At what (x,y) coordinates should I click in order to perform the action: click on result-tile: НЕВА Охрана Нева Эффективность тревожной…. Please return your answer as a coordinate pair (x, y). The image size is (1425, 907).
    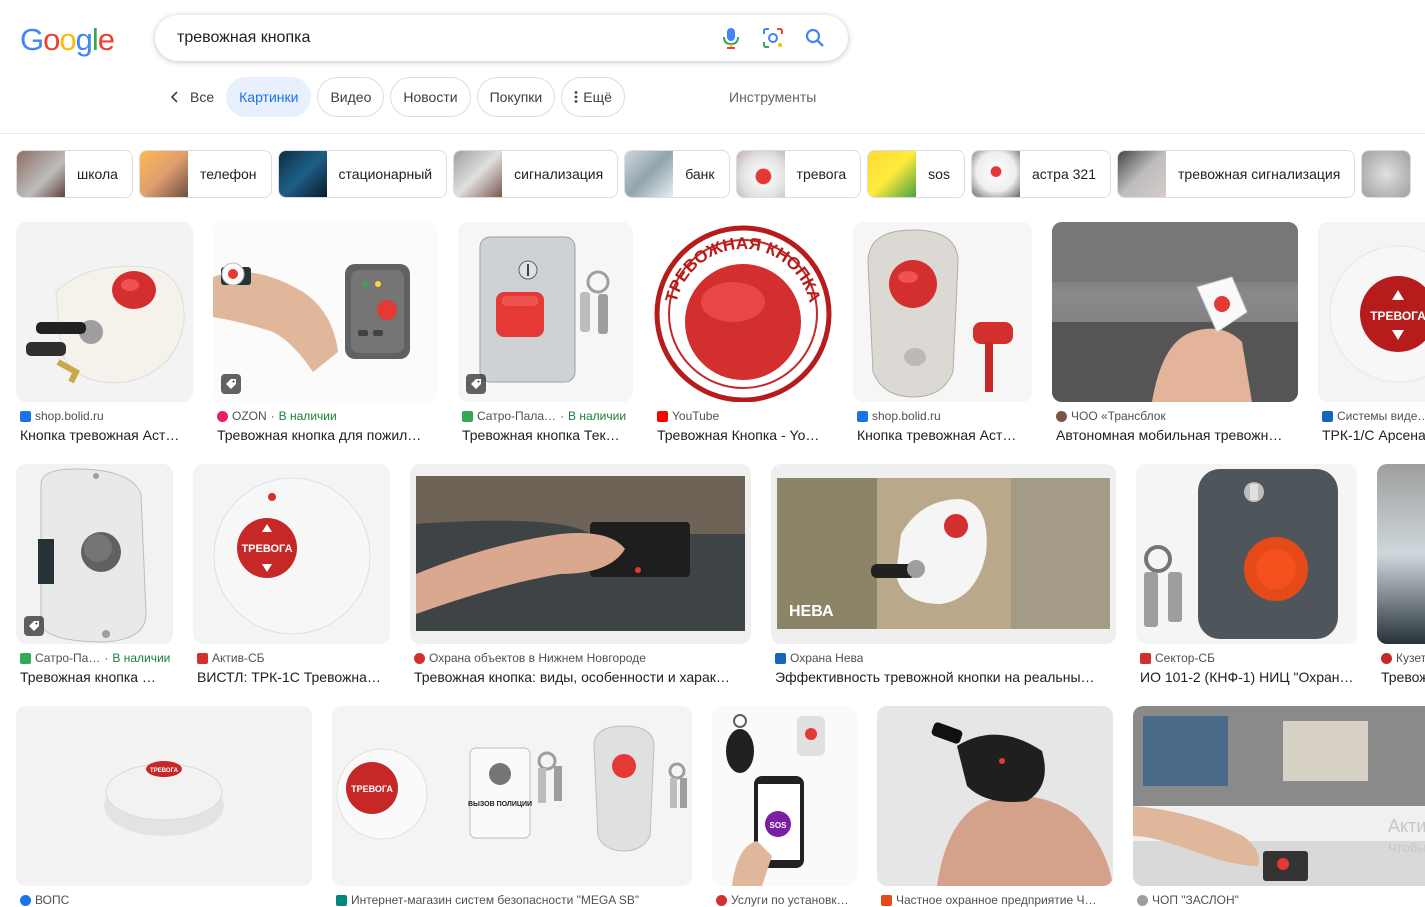
    Looking at the image, I should click on (943, 576).